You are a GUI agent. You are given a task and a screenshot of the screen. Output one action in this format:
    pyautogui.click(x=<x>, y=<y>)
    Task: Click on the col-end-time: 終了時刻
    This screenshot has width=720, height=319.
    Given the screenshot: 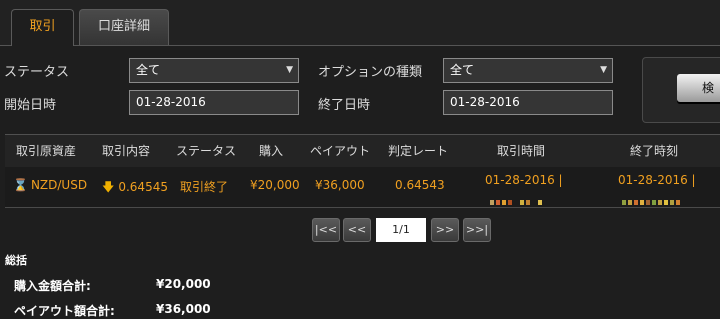 What is the action you would take?
    pyautogui.click(x=654, y=151)
    